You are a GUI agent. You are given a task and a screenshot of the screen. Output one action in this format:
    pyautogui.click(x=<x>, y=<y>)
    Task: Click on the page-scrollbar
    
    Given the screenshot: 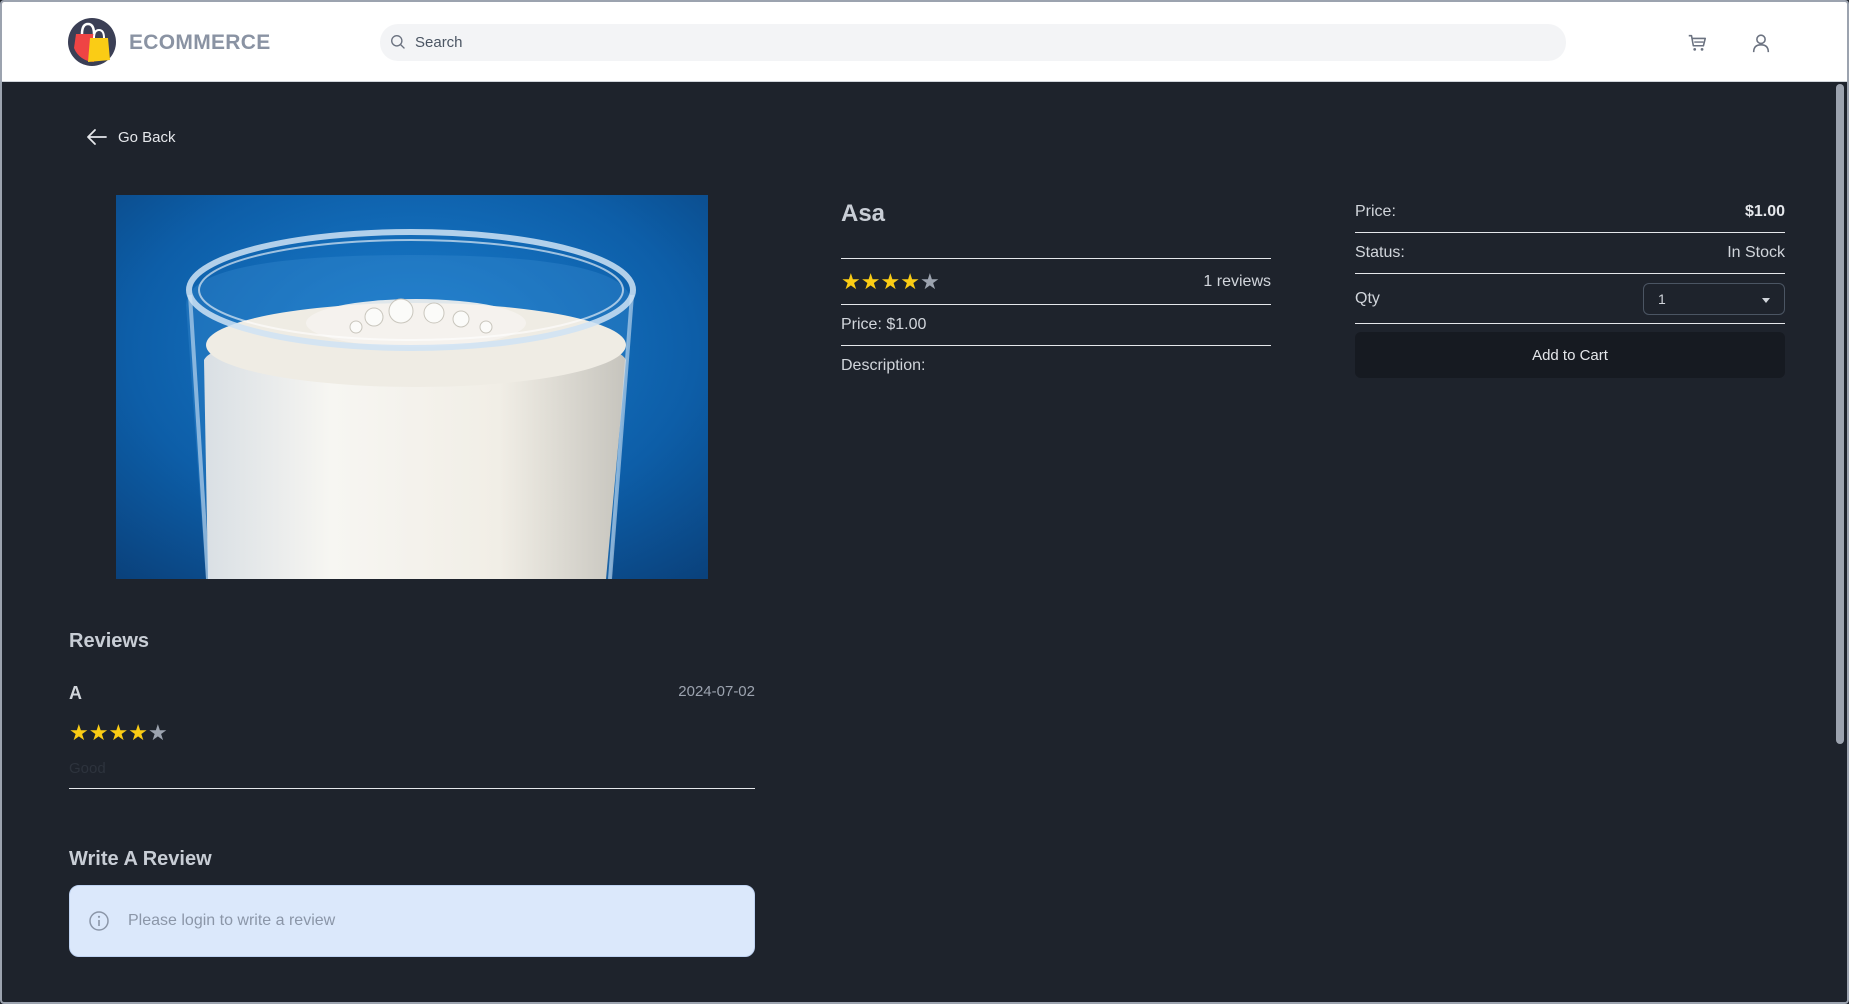 What is the action you would take?
    pyautogui.click(x=1840, y=414)
    